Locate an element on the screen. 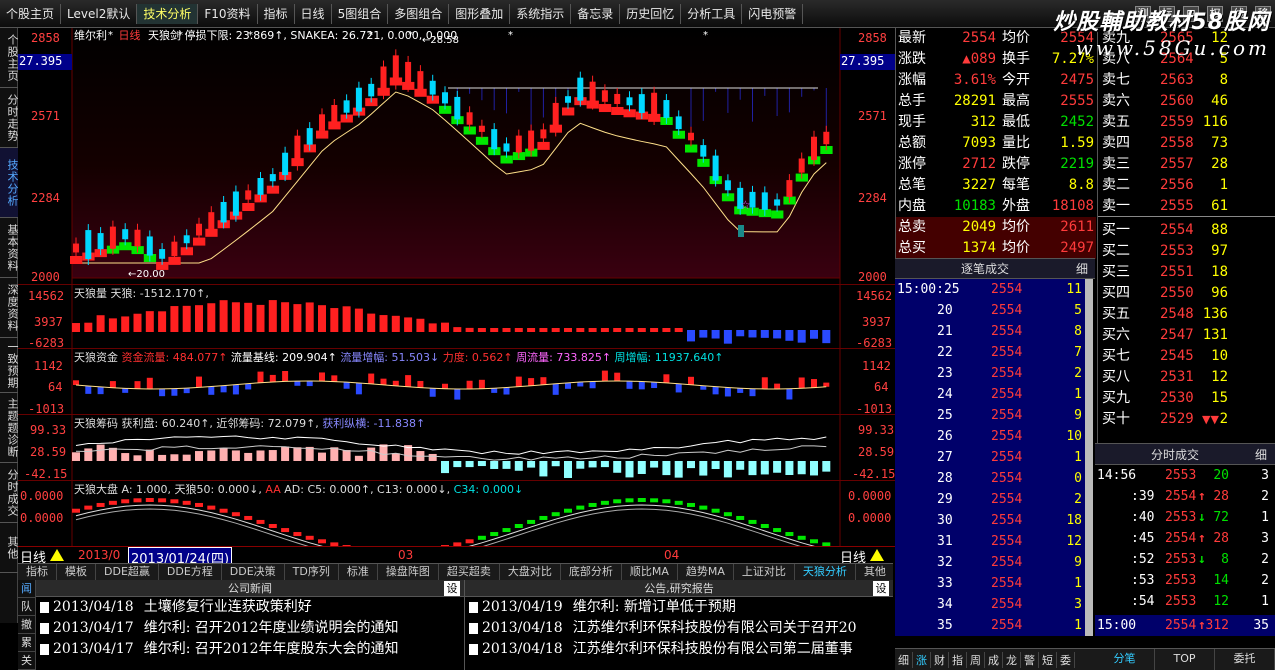 This screenshot has width=1275, height=670. quote-label: 最高 is located at coordinates (1016, 101).